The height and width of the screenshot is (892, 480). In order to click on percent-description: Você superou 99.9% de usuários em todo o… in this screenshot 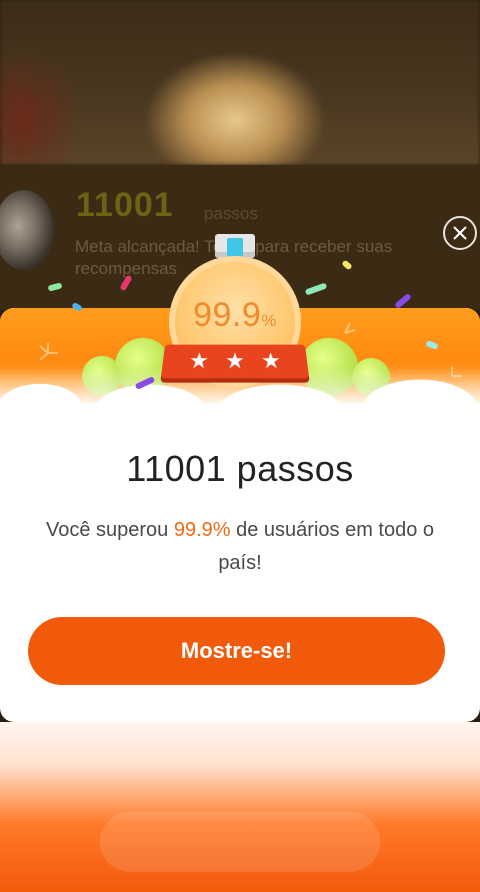, I will do `click(240, 547)`.